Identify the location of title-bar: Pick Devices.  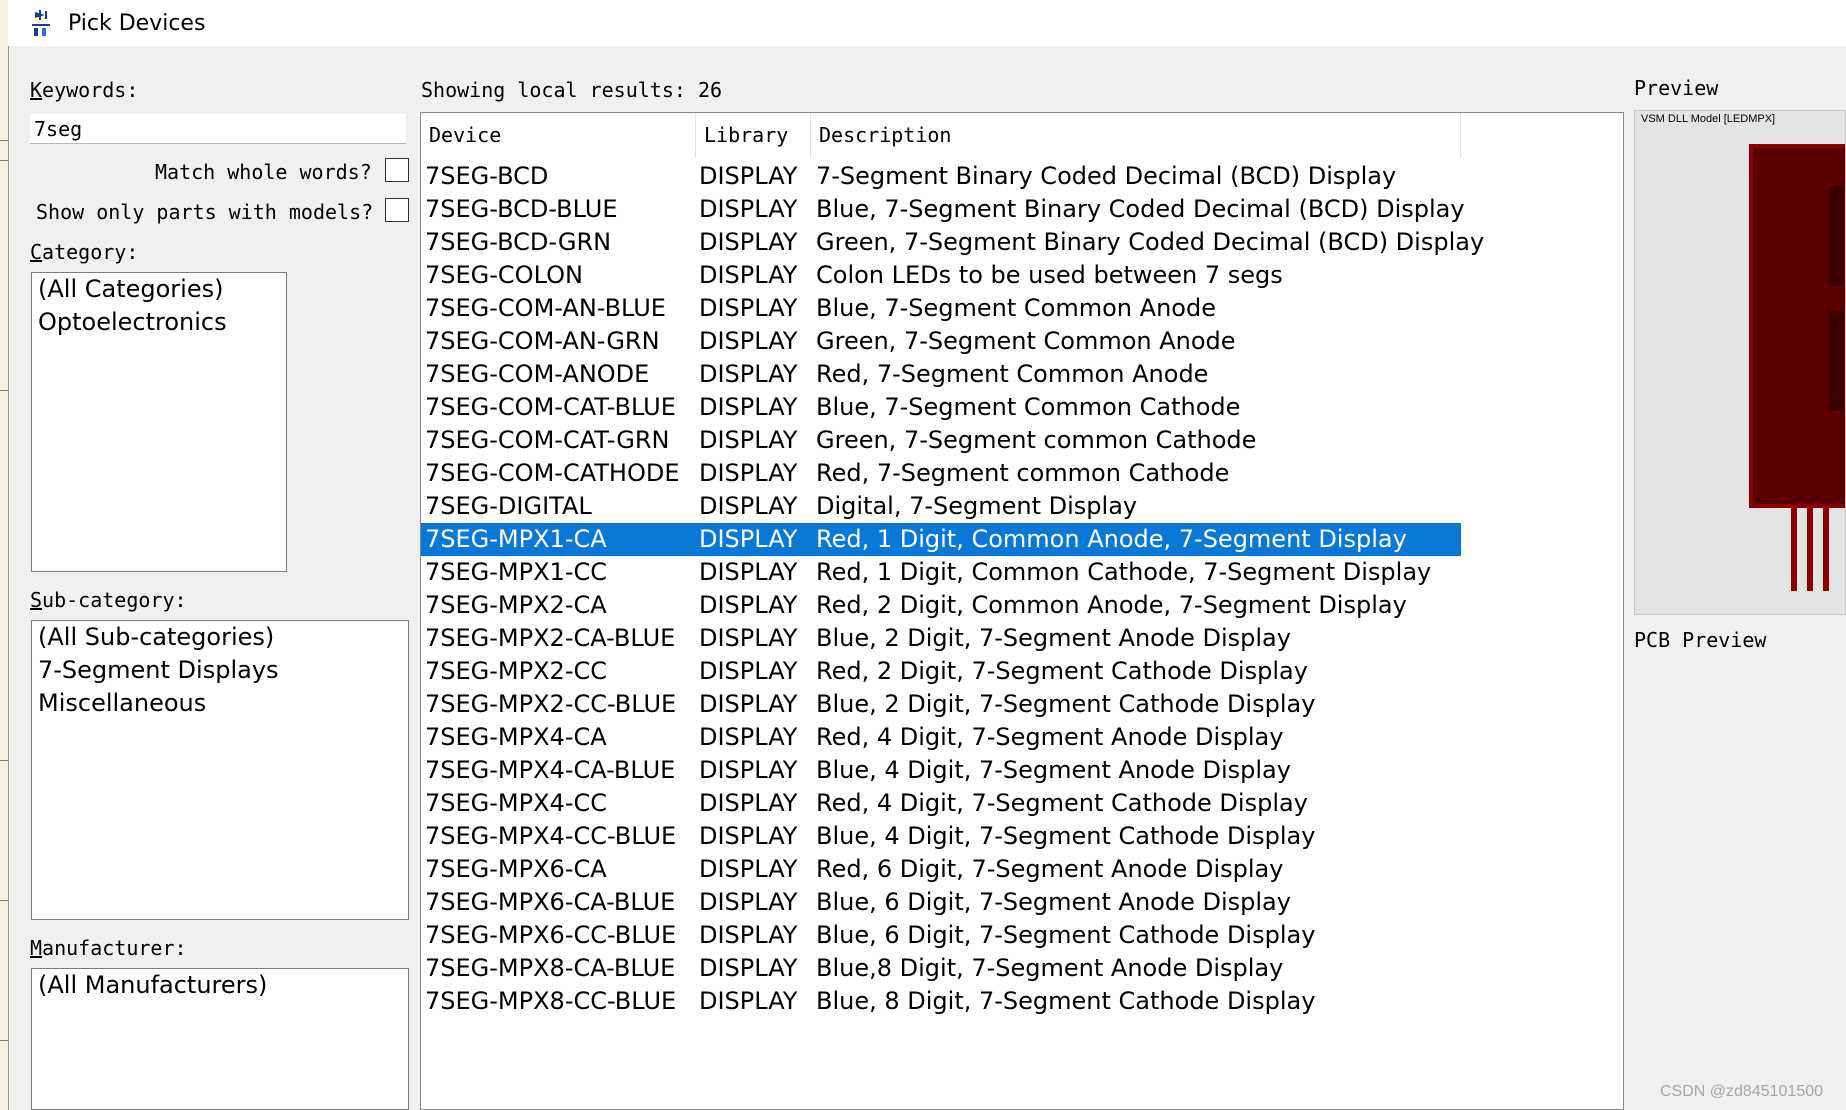
(927, 23).